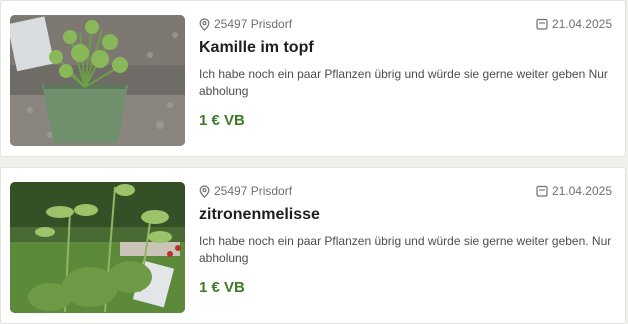 This screenshot has width=628, height=324. What do you see at coordinates (259, 215) in the screenshot?
I see `listing-title: zitronenmelisse` at bounding box center [259, 215].